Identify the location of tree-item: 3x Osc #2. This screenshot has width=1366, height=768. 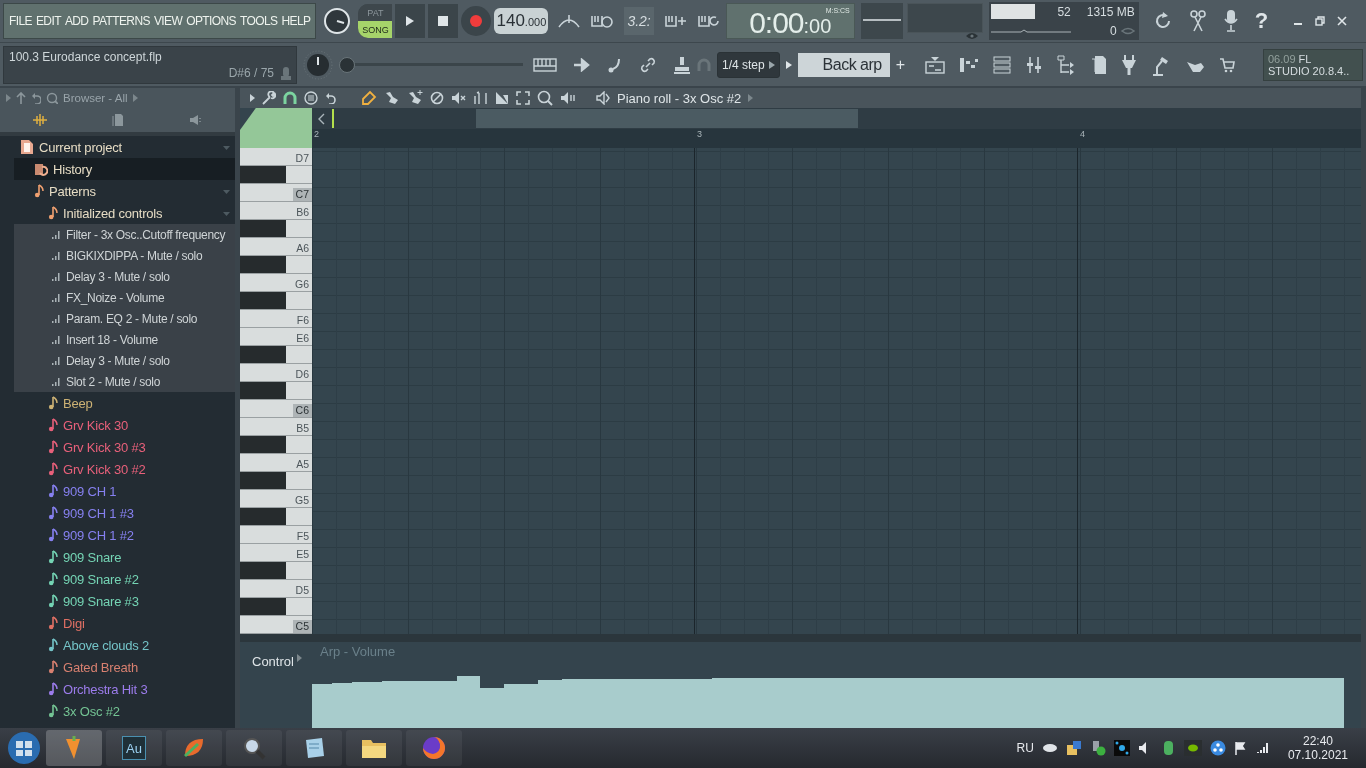
(91, 711).